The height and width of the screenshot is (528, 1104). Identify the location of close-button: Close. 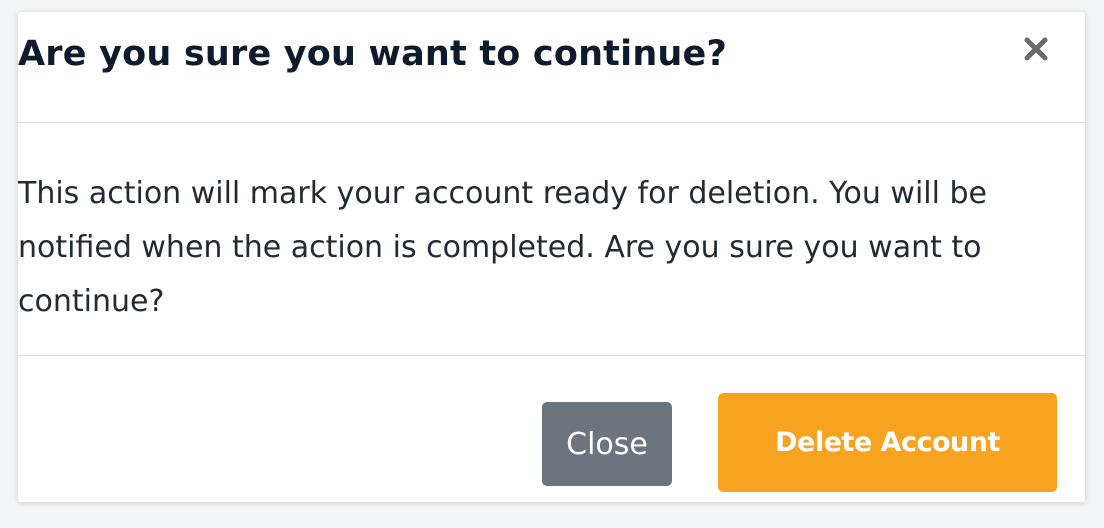
(607, 444).